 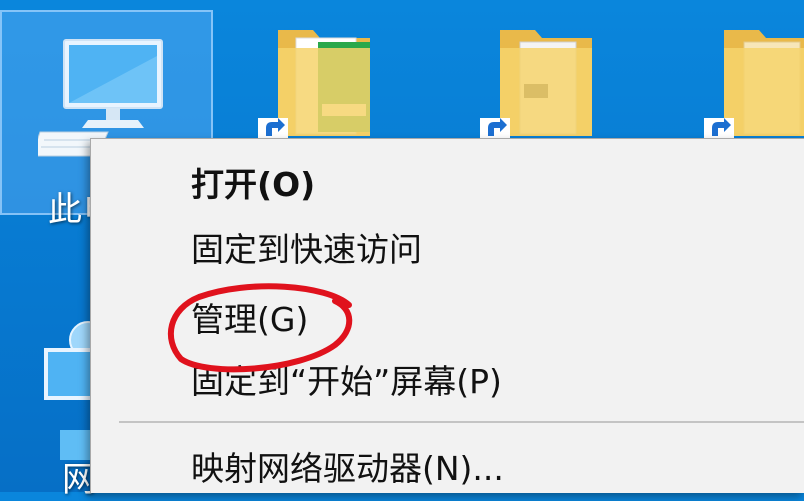 What do you see at coordinates (306, 250) in the screenshot?
I see `menu-item-pin-quick-access: 固定到快速访问` at bounding box center [306, 250].